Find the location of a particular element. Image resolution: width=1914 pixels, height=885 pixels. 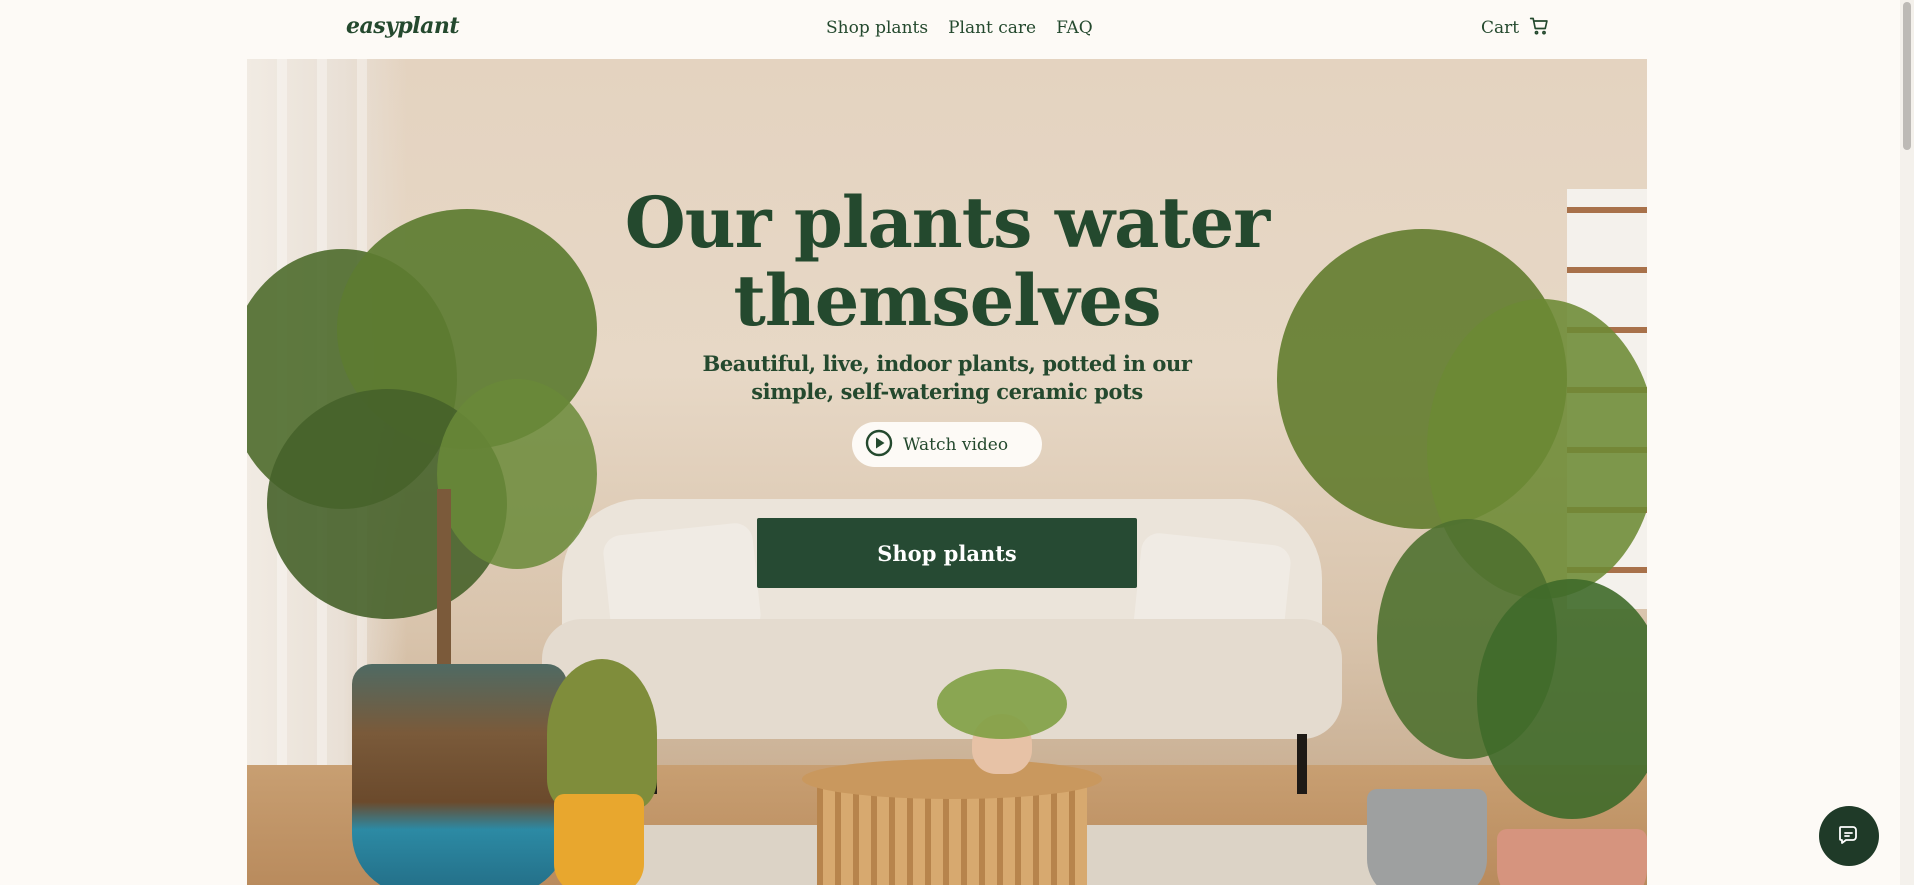

scrollbar-thumb is located at coordinates (1907, 76).